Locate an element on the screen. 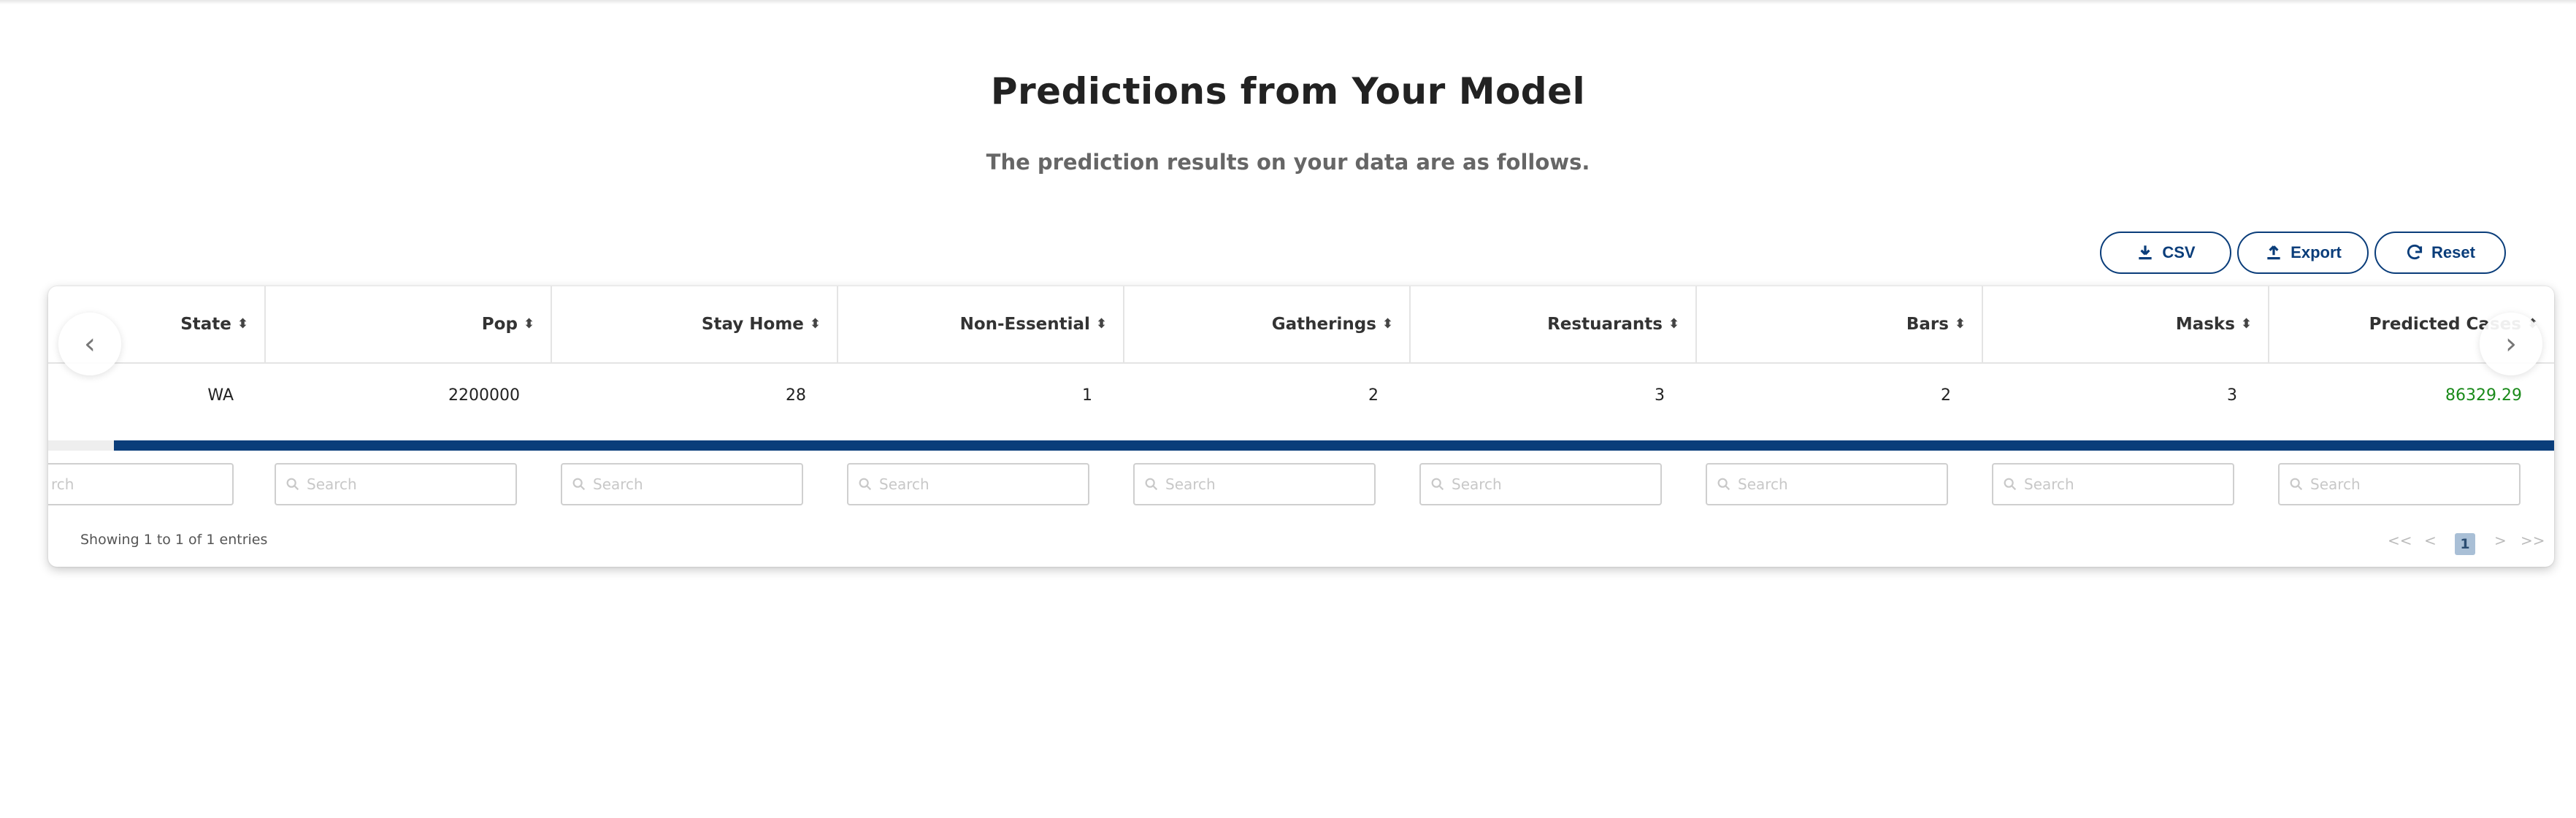  search-placeholder: rch is located at coordinates (62, 484).